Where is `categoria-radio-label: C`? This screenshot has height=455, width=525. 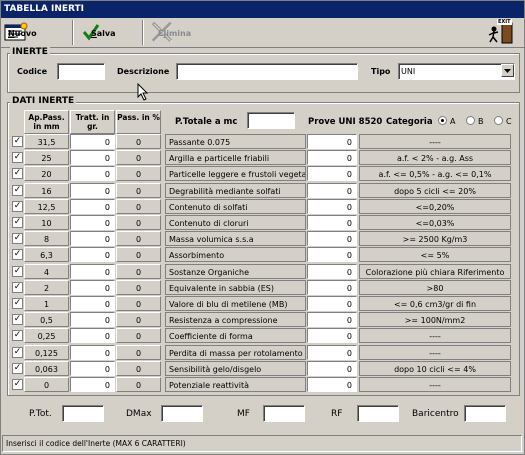
categoria-radio-label: C is located at coordinates (509, 121).